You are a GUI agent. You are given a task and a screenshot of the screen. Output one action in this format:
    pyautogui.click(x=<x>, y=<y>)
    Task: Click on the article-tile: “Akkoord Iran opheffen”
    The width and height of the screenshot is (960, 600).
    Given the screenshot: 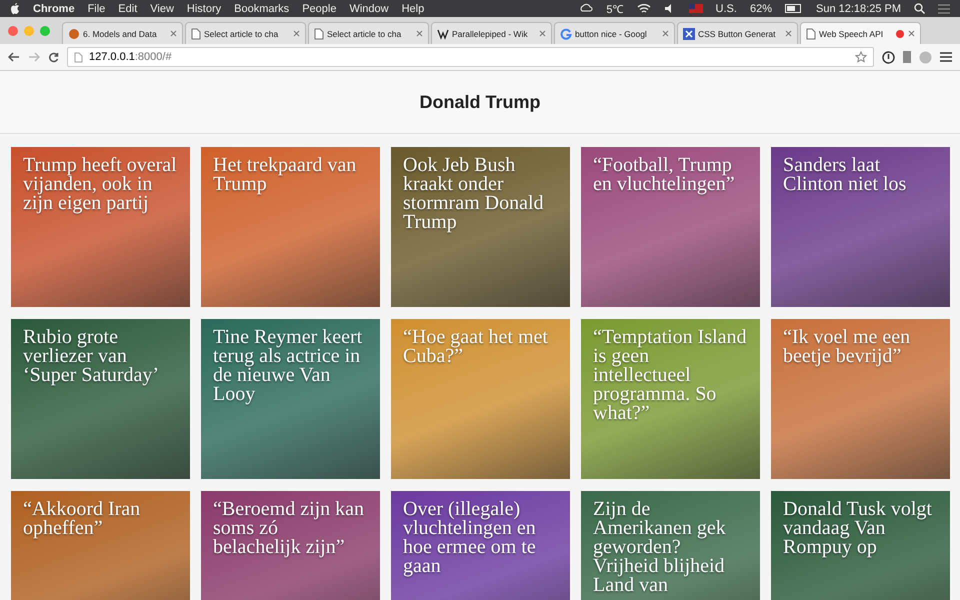 What is the action you would take?
    pyautogui.click(x=100, y=545)
    